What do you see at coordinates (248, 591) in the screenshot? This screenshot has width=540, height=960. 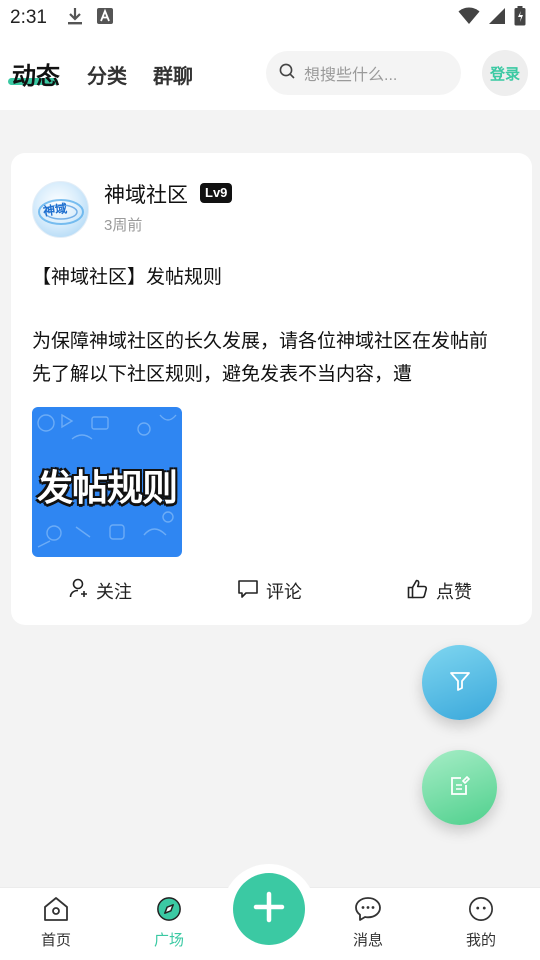 I see `comment-icon` at bounding box center [248, 591].